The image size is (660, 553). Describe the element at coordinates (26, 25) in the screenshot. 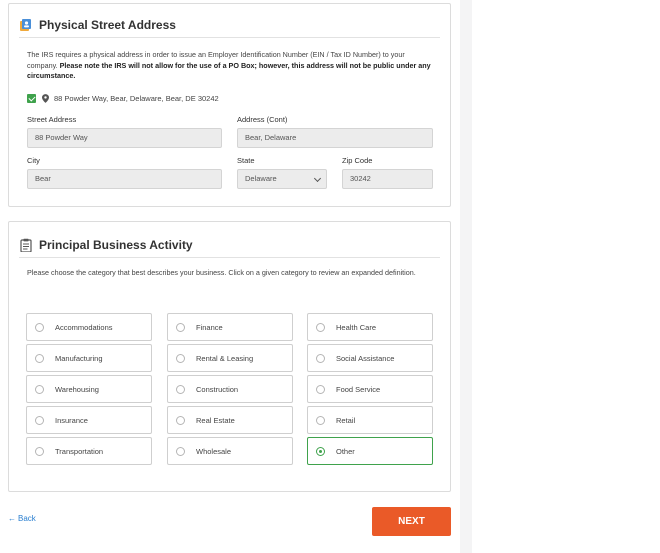

I see `address-book-icon` at that location.